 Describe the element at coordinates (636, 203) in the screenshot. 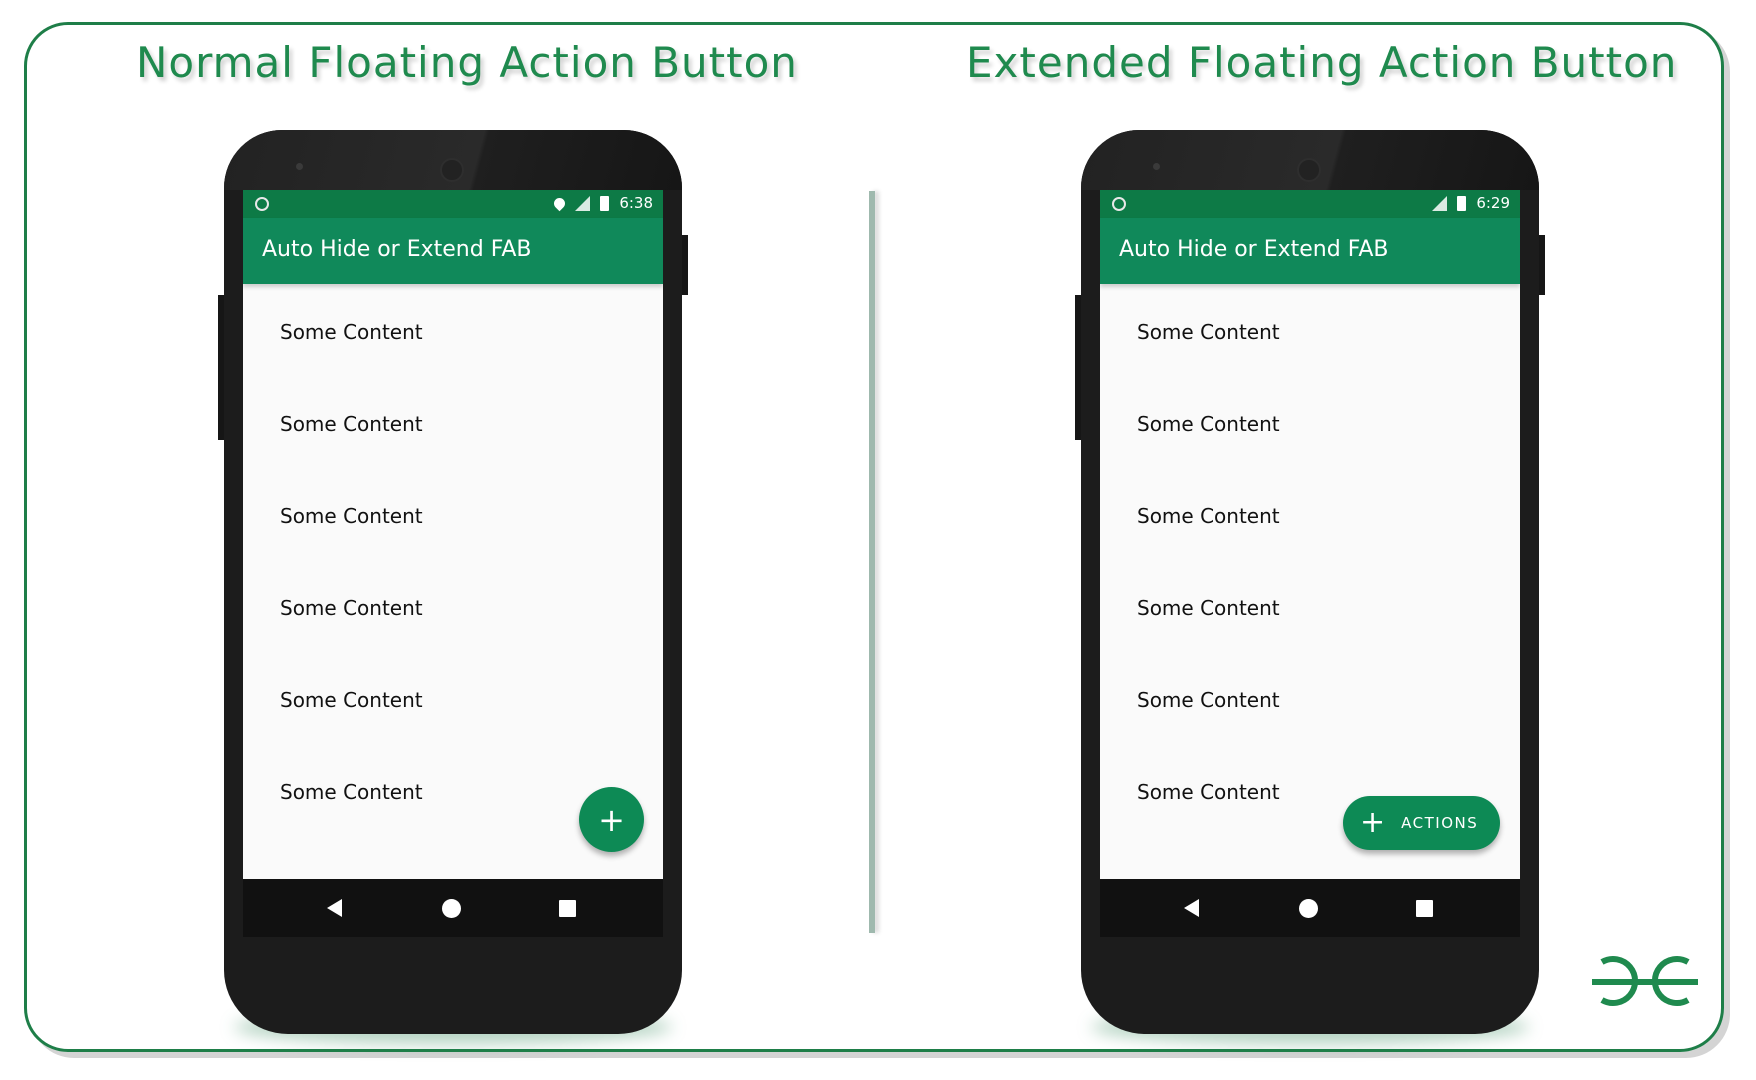

I see `status-time: 6:38` at that location.